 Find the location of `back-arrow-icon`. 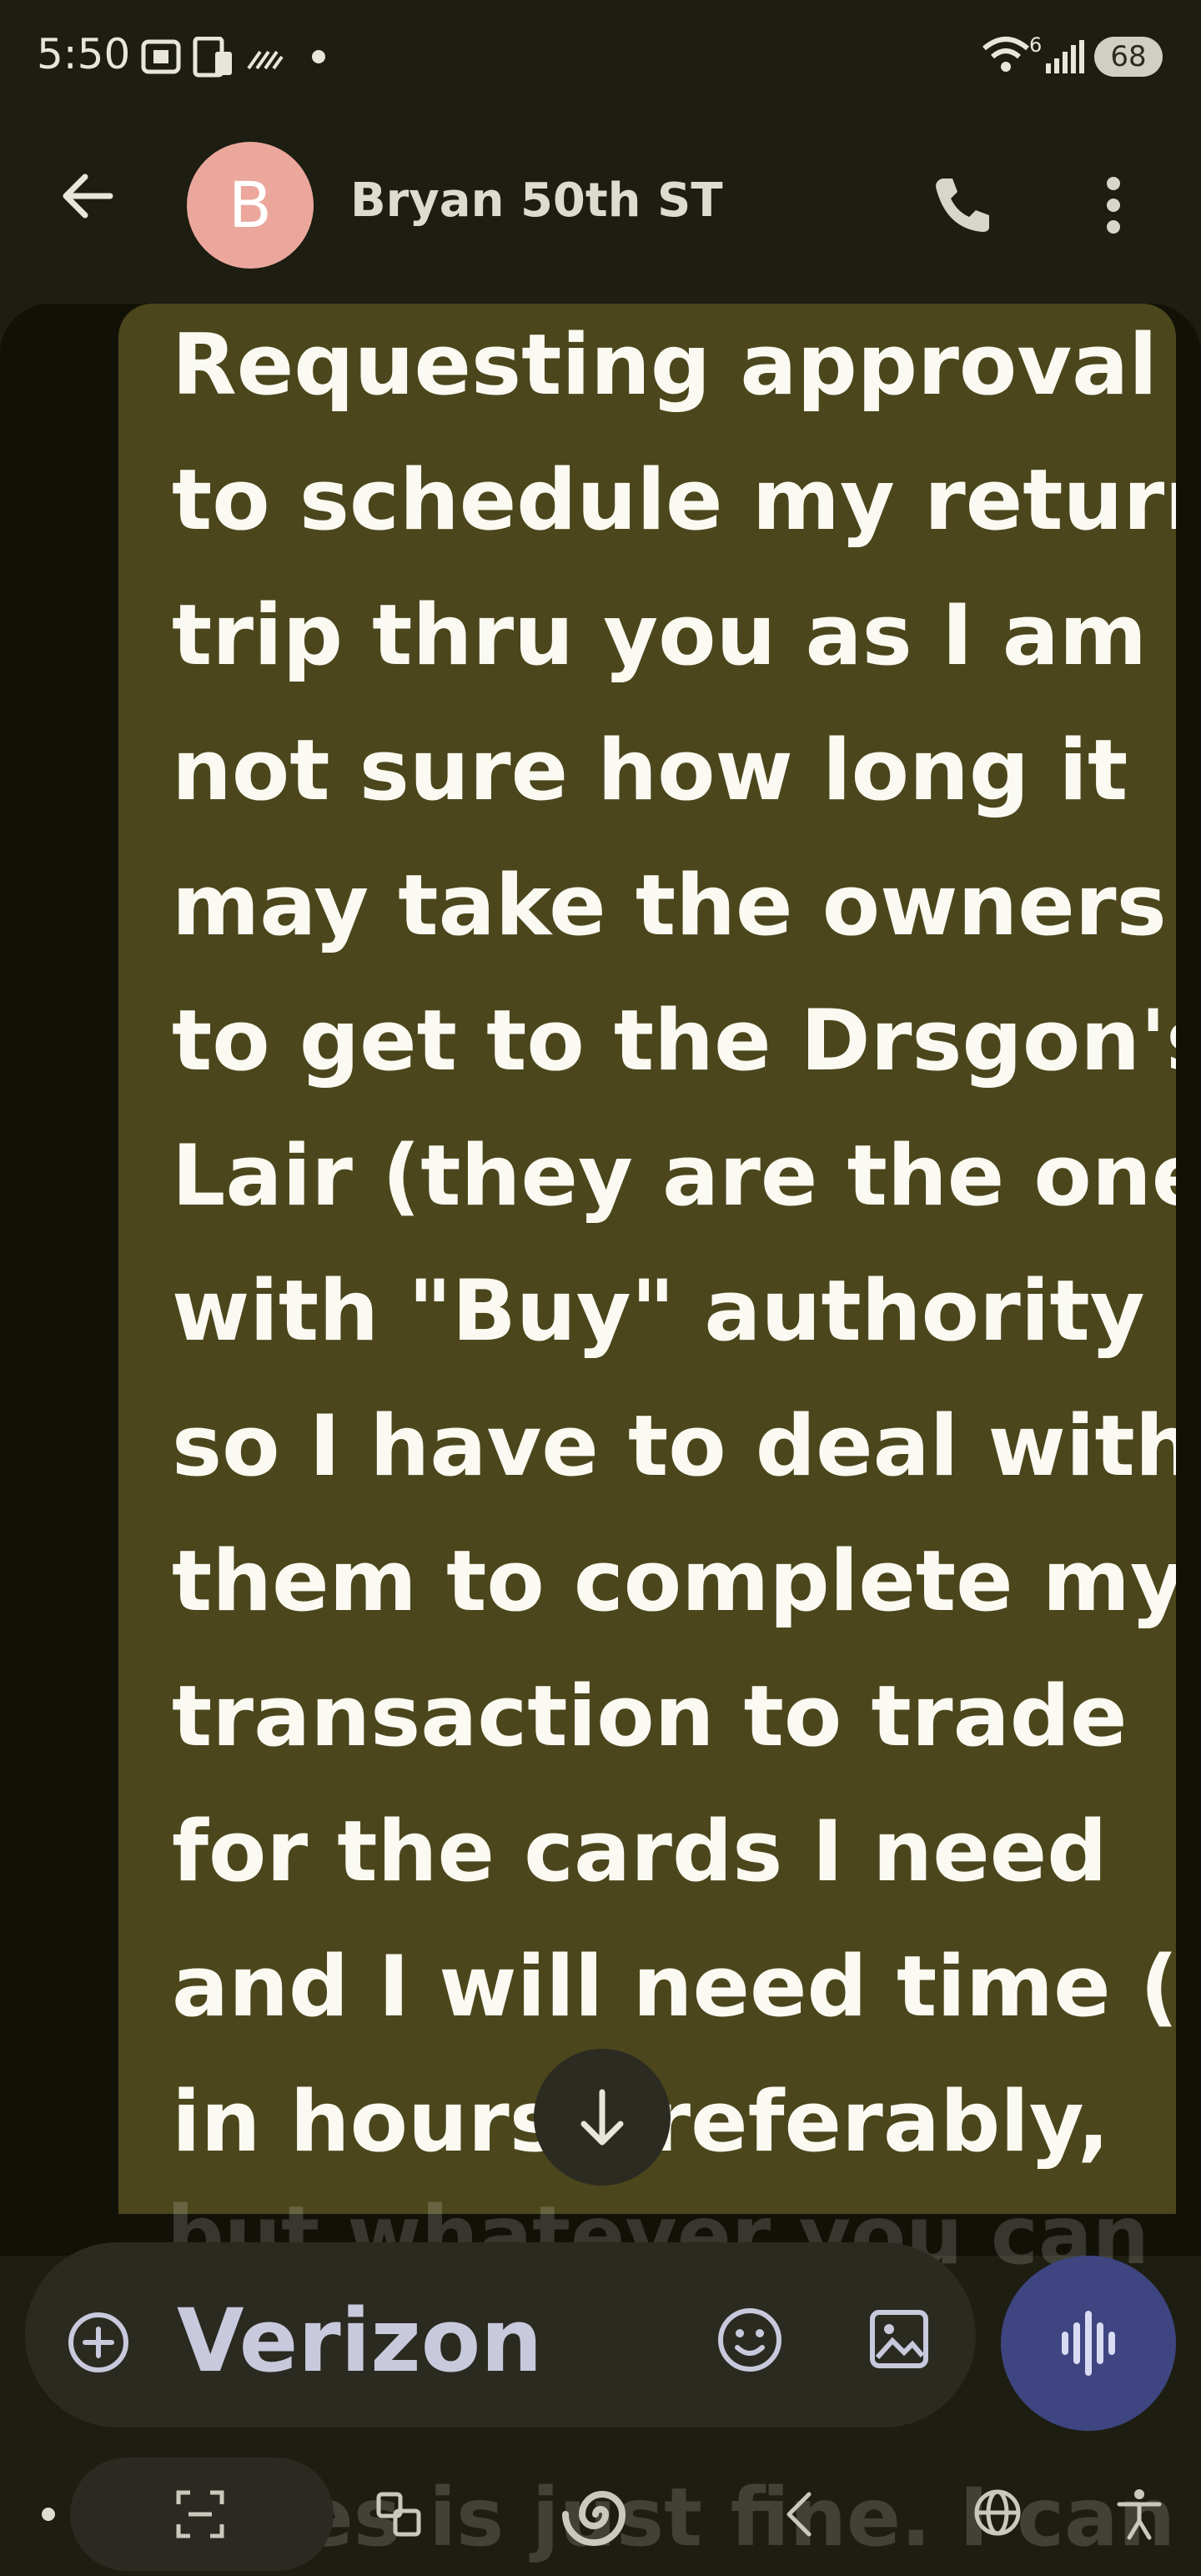

back-arrow-icon is located at coordinates (88, 196).